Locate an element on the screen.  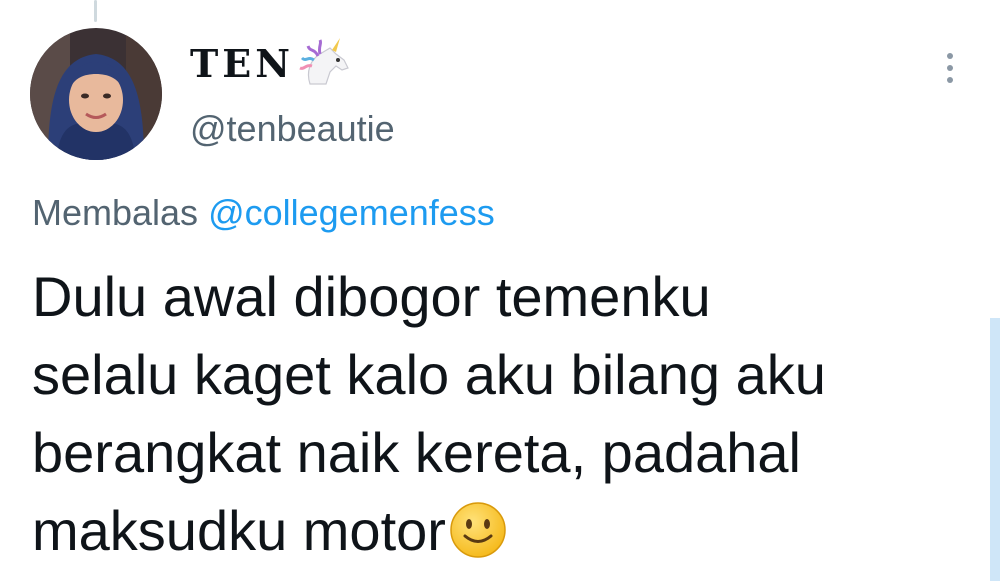
tweet-text-line-last: maksudku motor is located at coordinates (482, 531).